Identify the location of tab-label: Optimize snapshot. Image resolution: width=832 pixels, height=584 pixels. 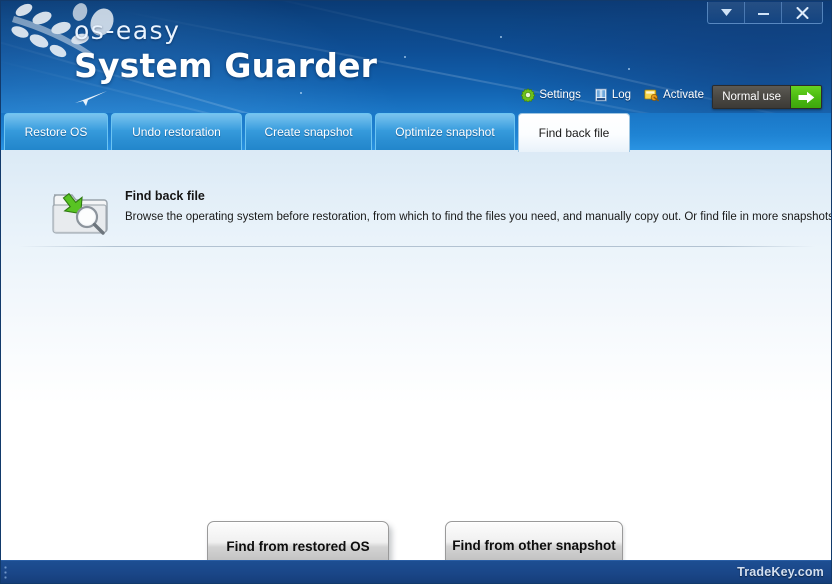
(445, 132).